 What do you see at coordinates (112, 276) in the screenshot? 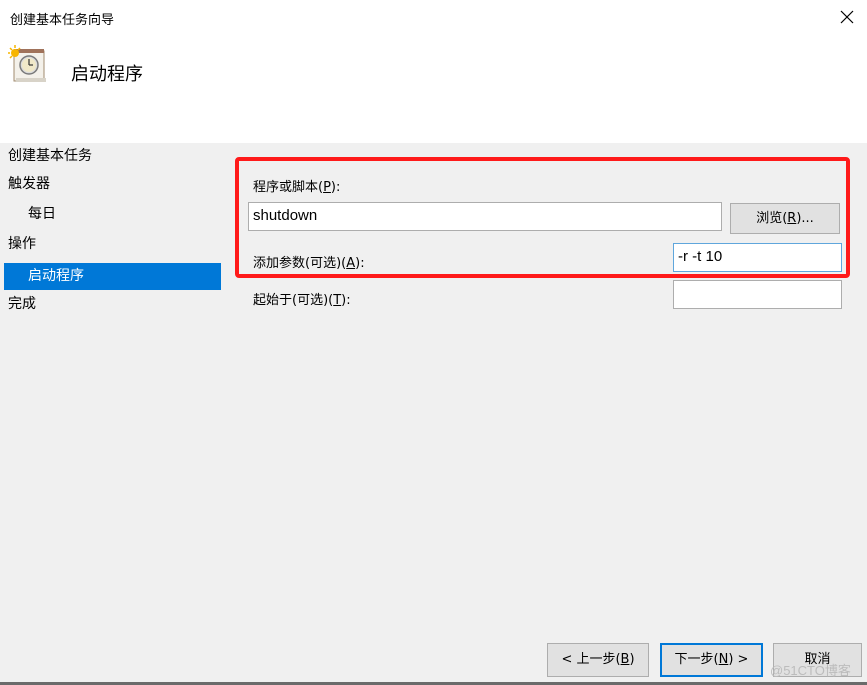
I see `sidebar-item-start-program: 启动程序` at bounding box center [112, 276].